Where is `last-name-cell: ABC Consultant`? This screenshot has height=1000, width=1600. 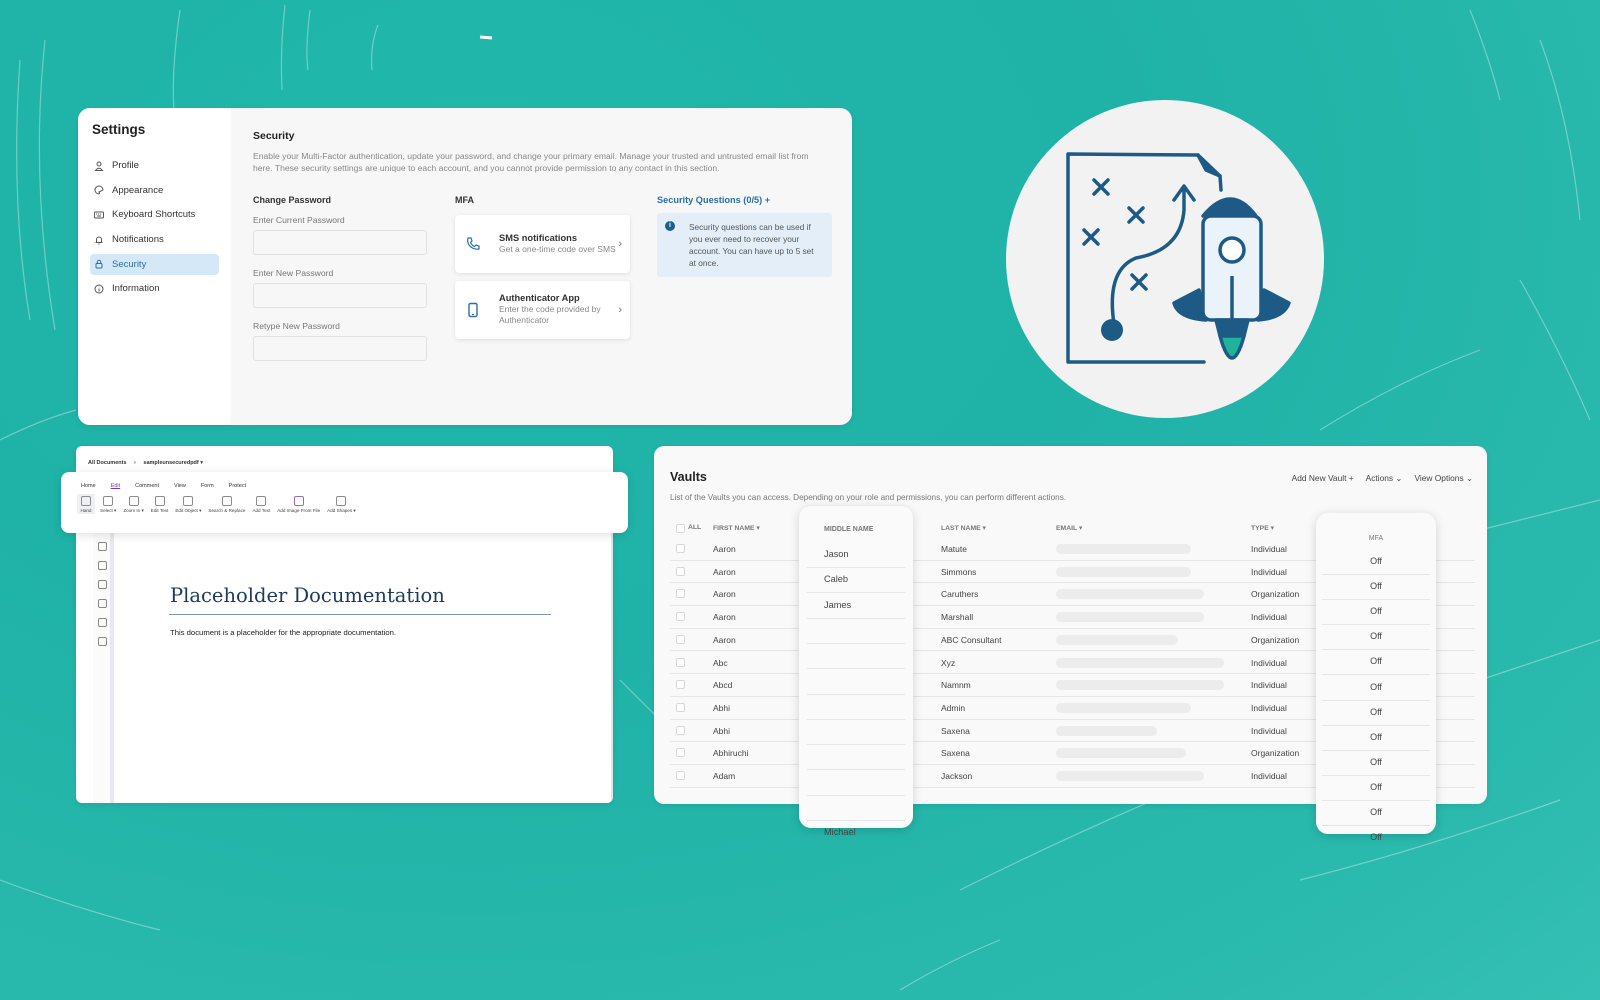 last-name-cell: ABC Consultant is located at coordinates (971, 639).